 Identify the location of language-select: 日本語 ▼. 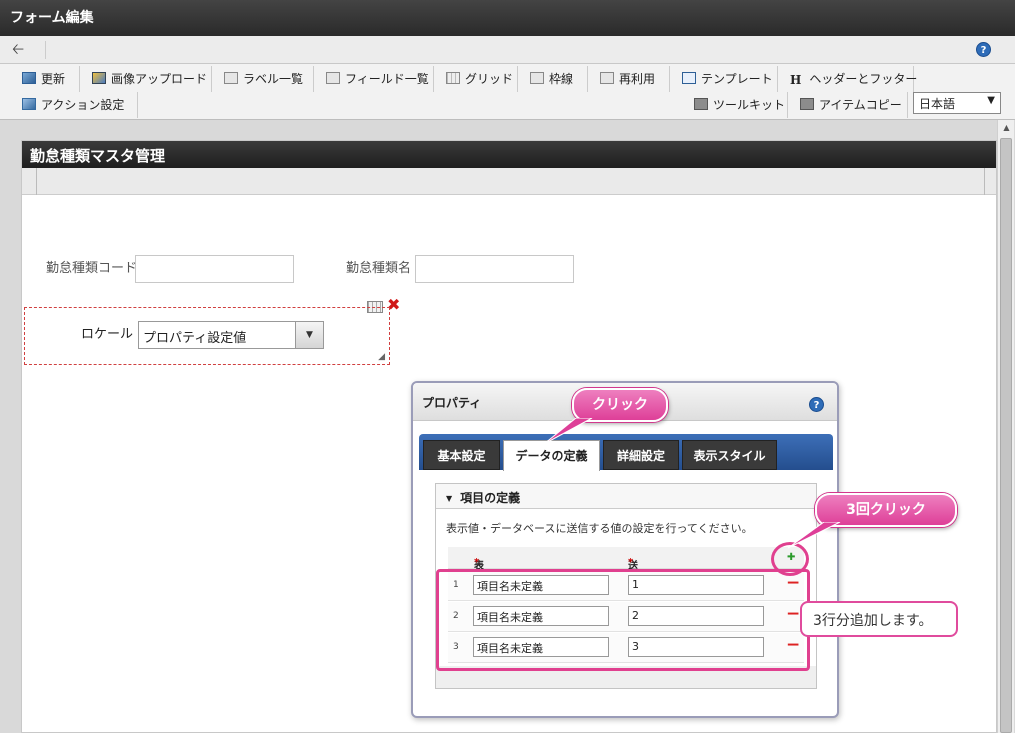
(957, 103).